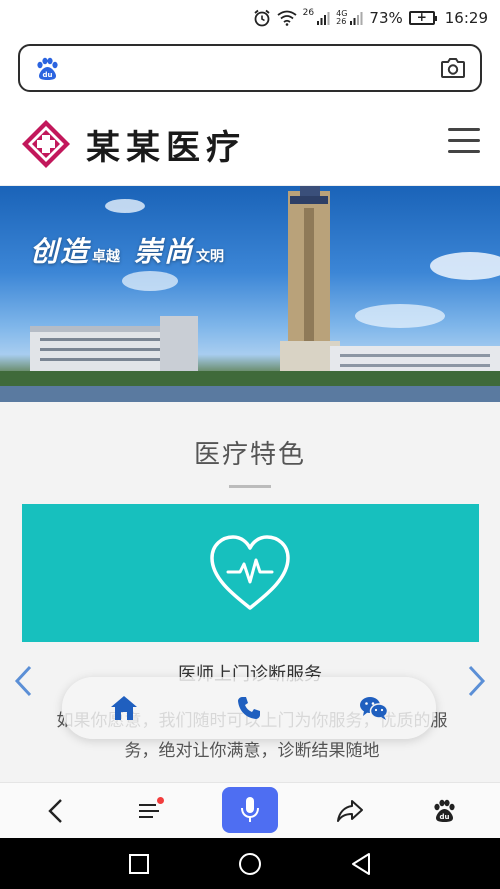  I want to click on search-input, so click(252, 68).